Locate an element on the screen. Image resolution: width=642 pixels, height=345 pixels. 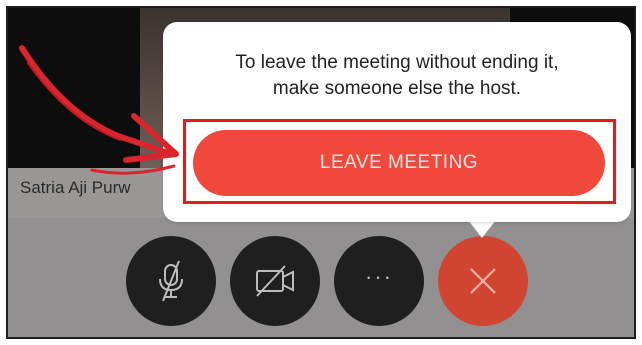
leave-meeting-button: LEAVE MEETING is located at coordinates (399, 163).